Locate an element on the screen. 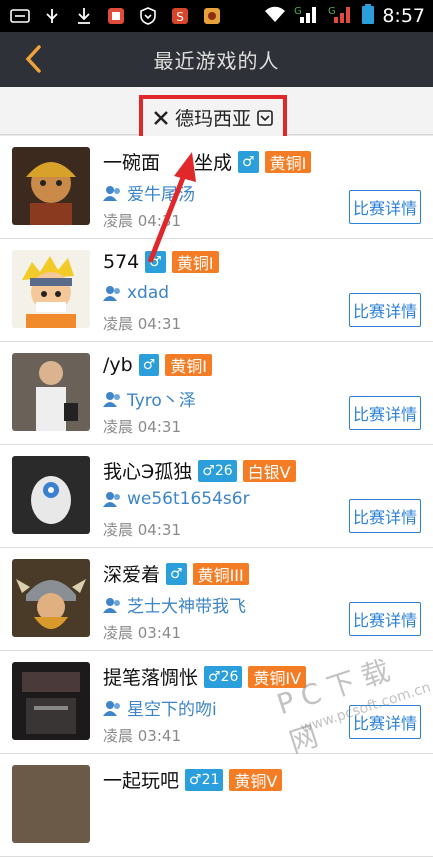  friend-line: 芝士大神带我飞 is located at coordinates (174, 604).